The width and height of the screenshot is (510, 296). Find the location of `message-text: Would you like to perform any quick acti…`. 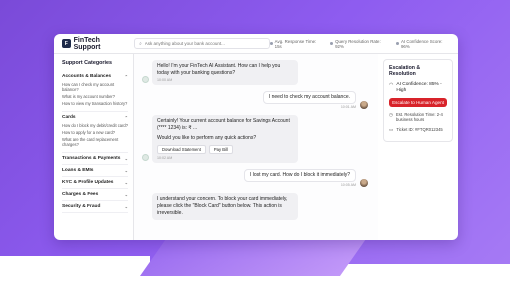

message-text: Would you like to perform any quick acti… is located at coordinates (207, 138).